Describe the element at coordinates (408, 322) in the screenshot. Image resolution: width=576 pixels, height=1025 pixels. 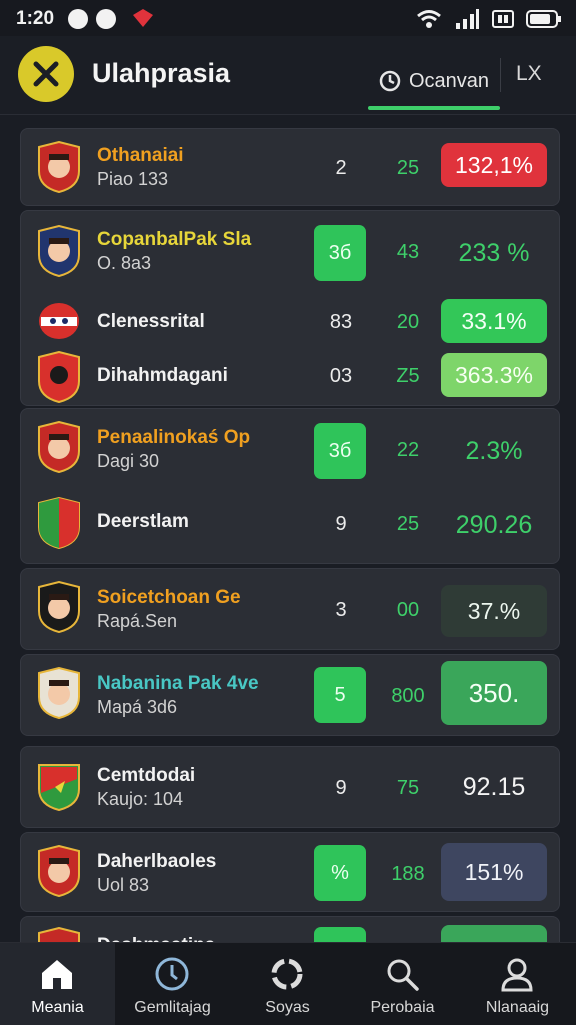
I see `stat-value-green: 20` at that location.